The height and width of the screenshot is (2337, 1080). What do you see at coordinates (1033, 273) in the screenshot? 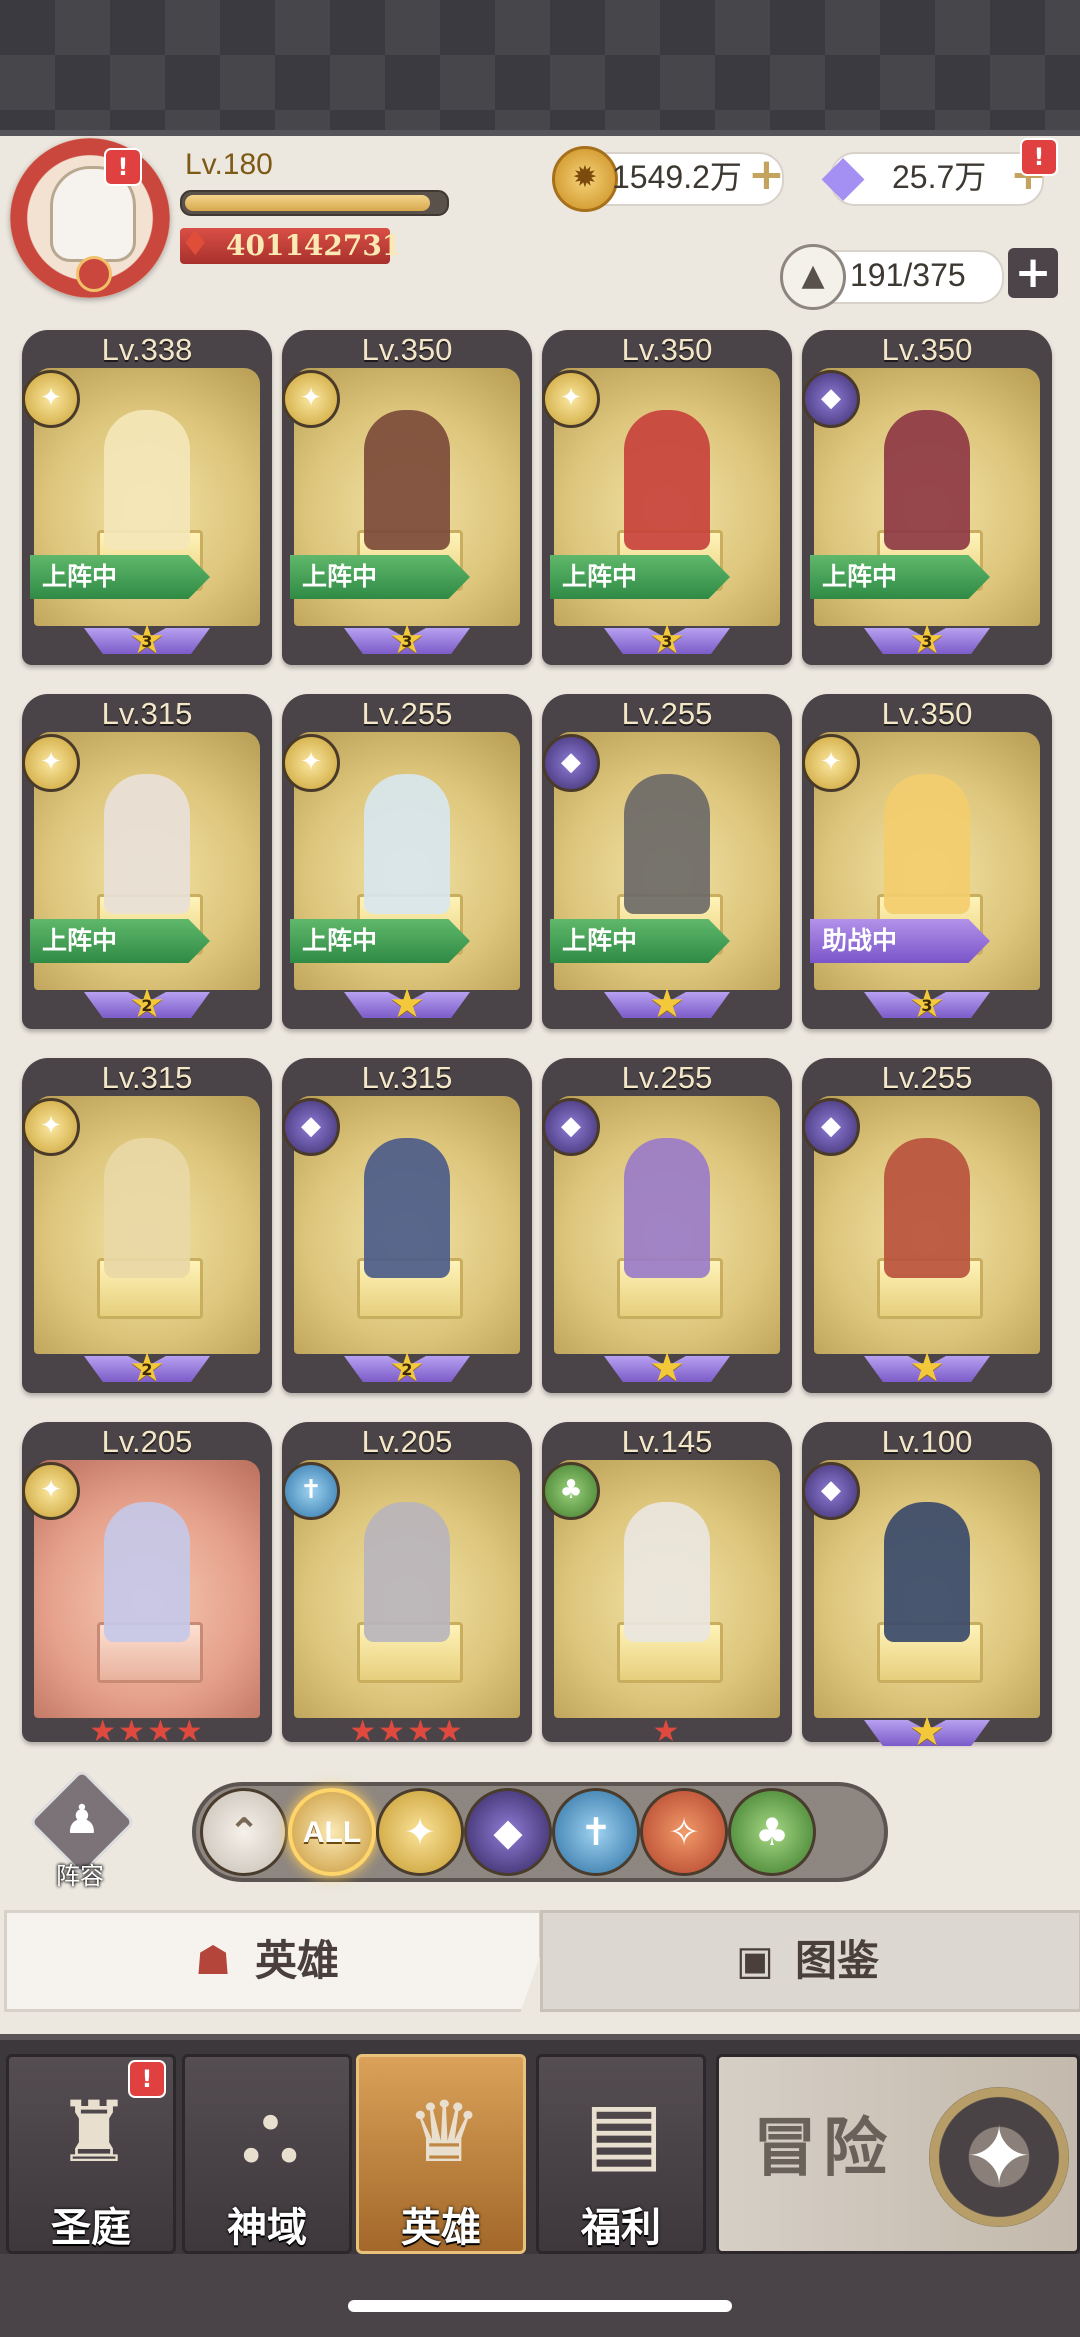
I see `expand-capacity-button: +` at bounding box center [1033, 273].